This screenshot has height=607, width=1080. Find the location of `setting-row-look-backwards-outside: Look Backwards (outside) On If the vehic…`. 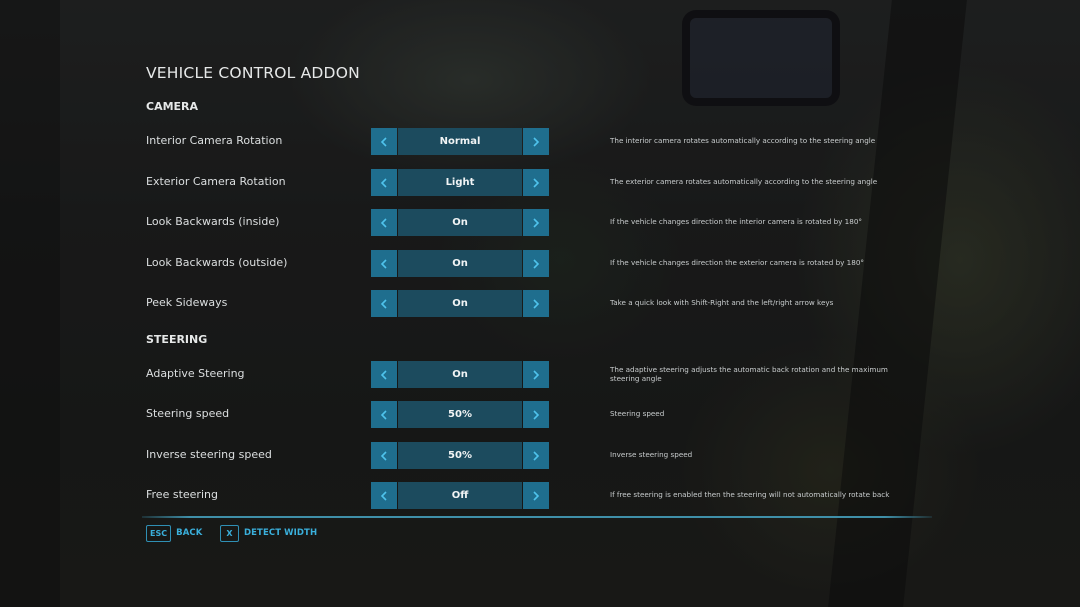

setting-row-look-backwards-outside: Look Backwards (outside) On If the vehic… is located at coordinates (540, 263).